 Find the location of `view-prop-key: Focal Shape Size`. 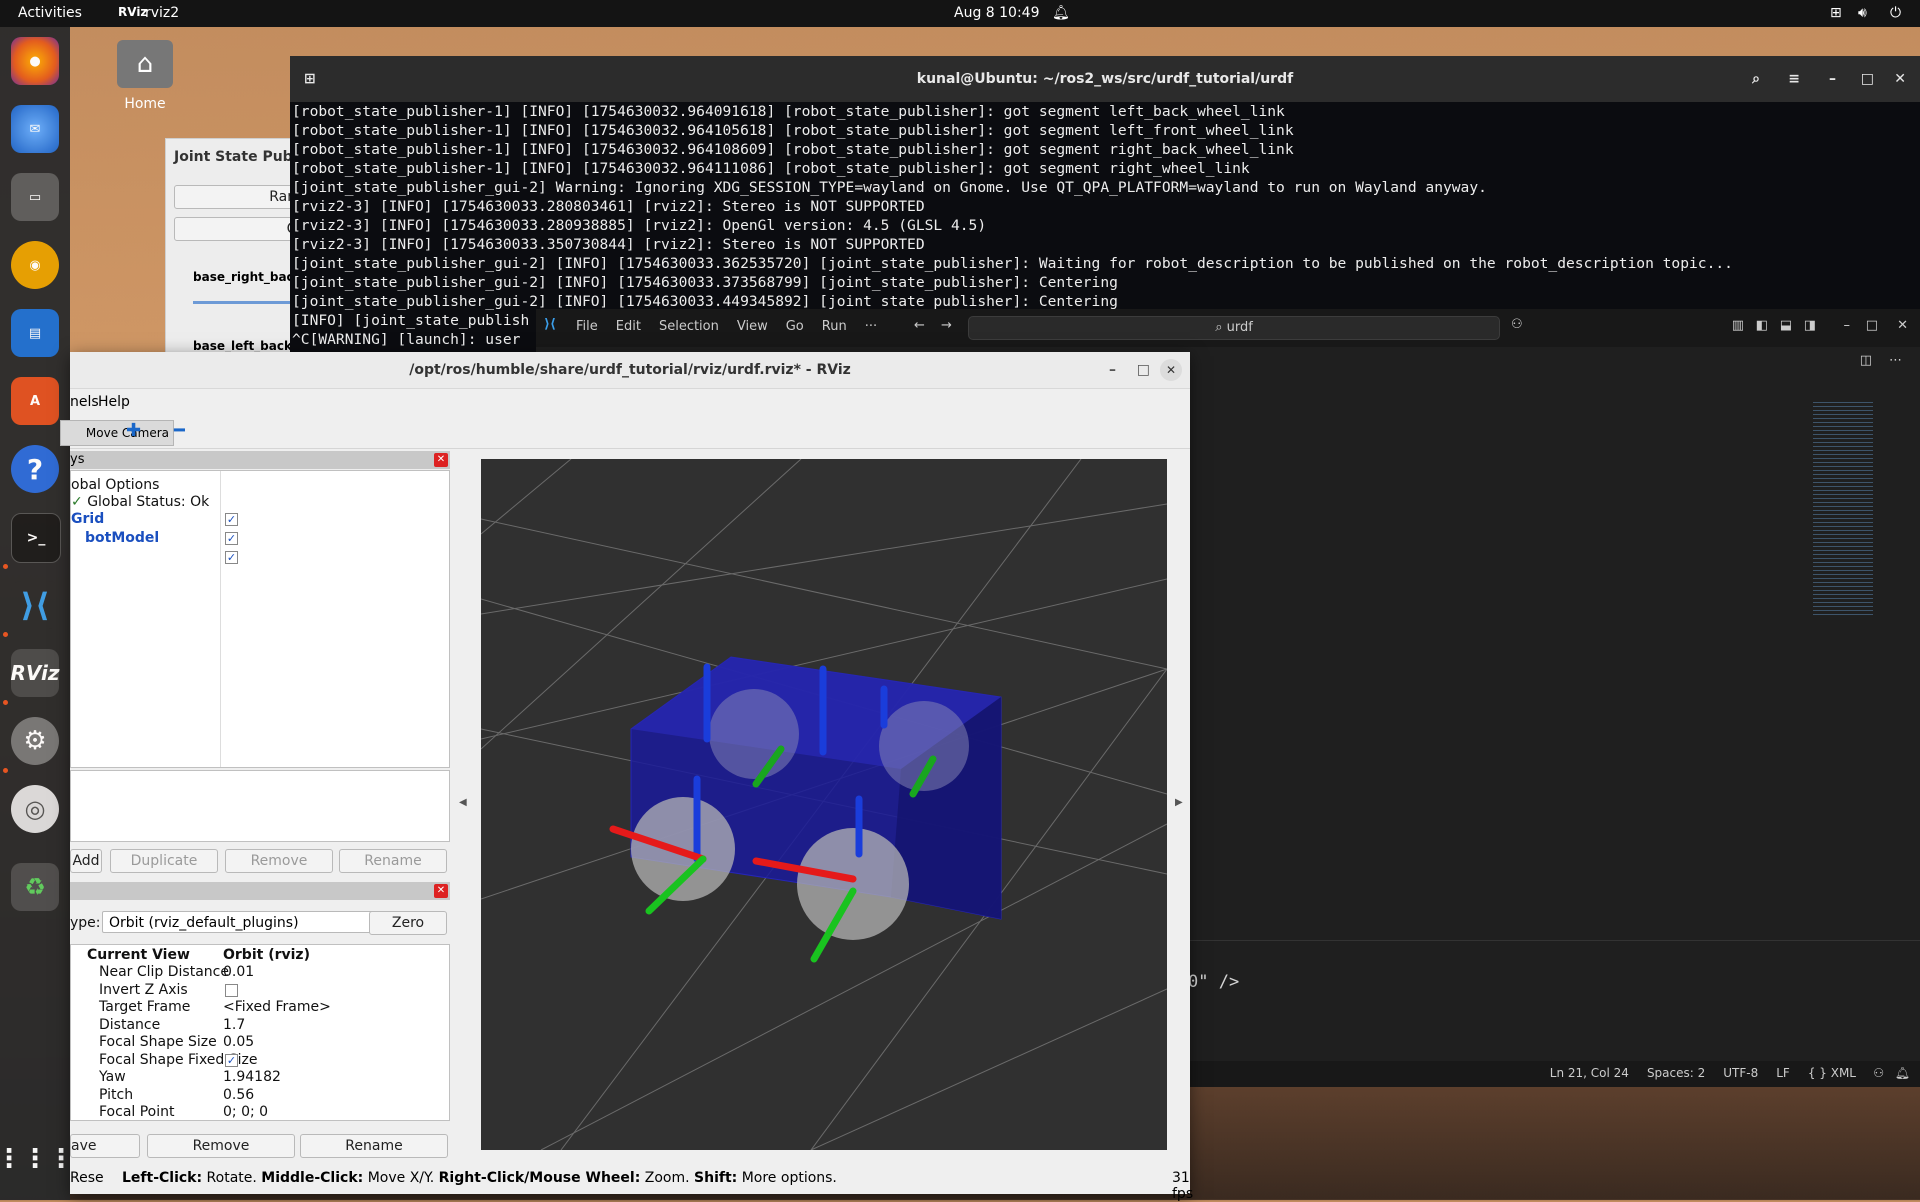

view-prop-key: Focal Shape Size is located at coordinates (158, 1042).